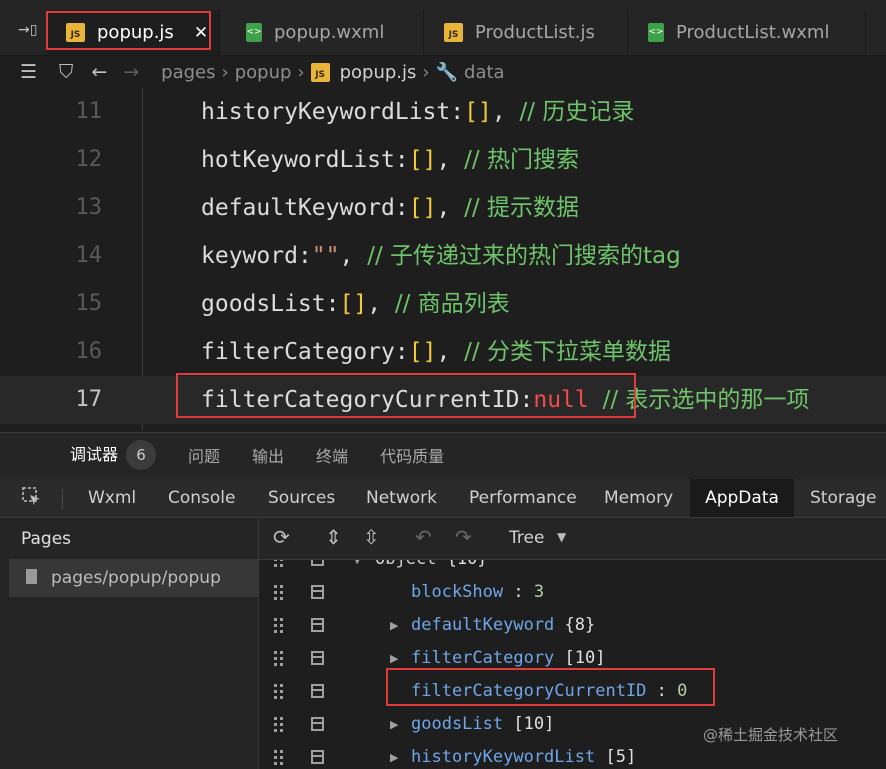  I want to click on code-line: 15 goodsList:[], // 商品列表, so click(443, 304).